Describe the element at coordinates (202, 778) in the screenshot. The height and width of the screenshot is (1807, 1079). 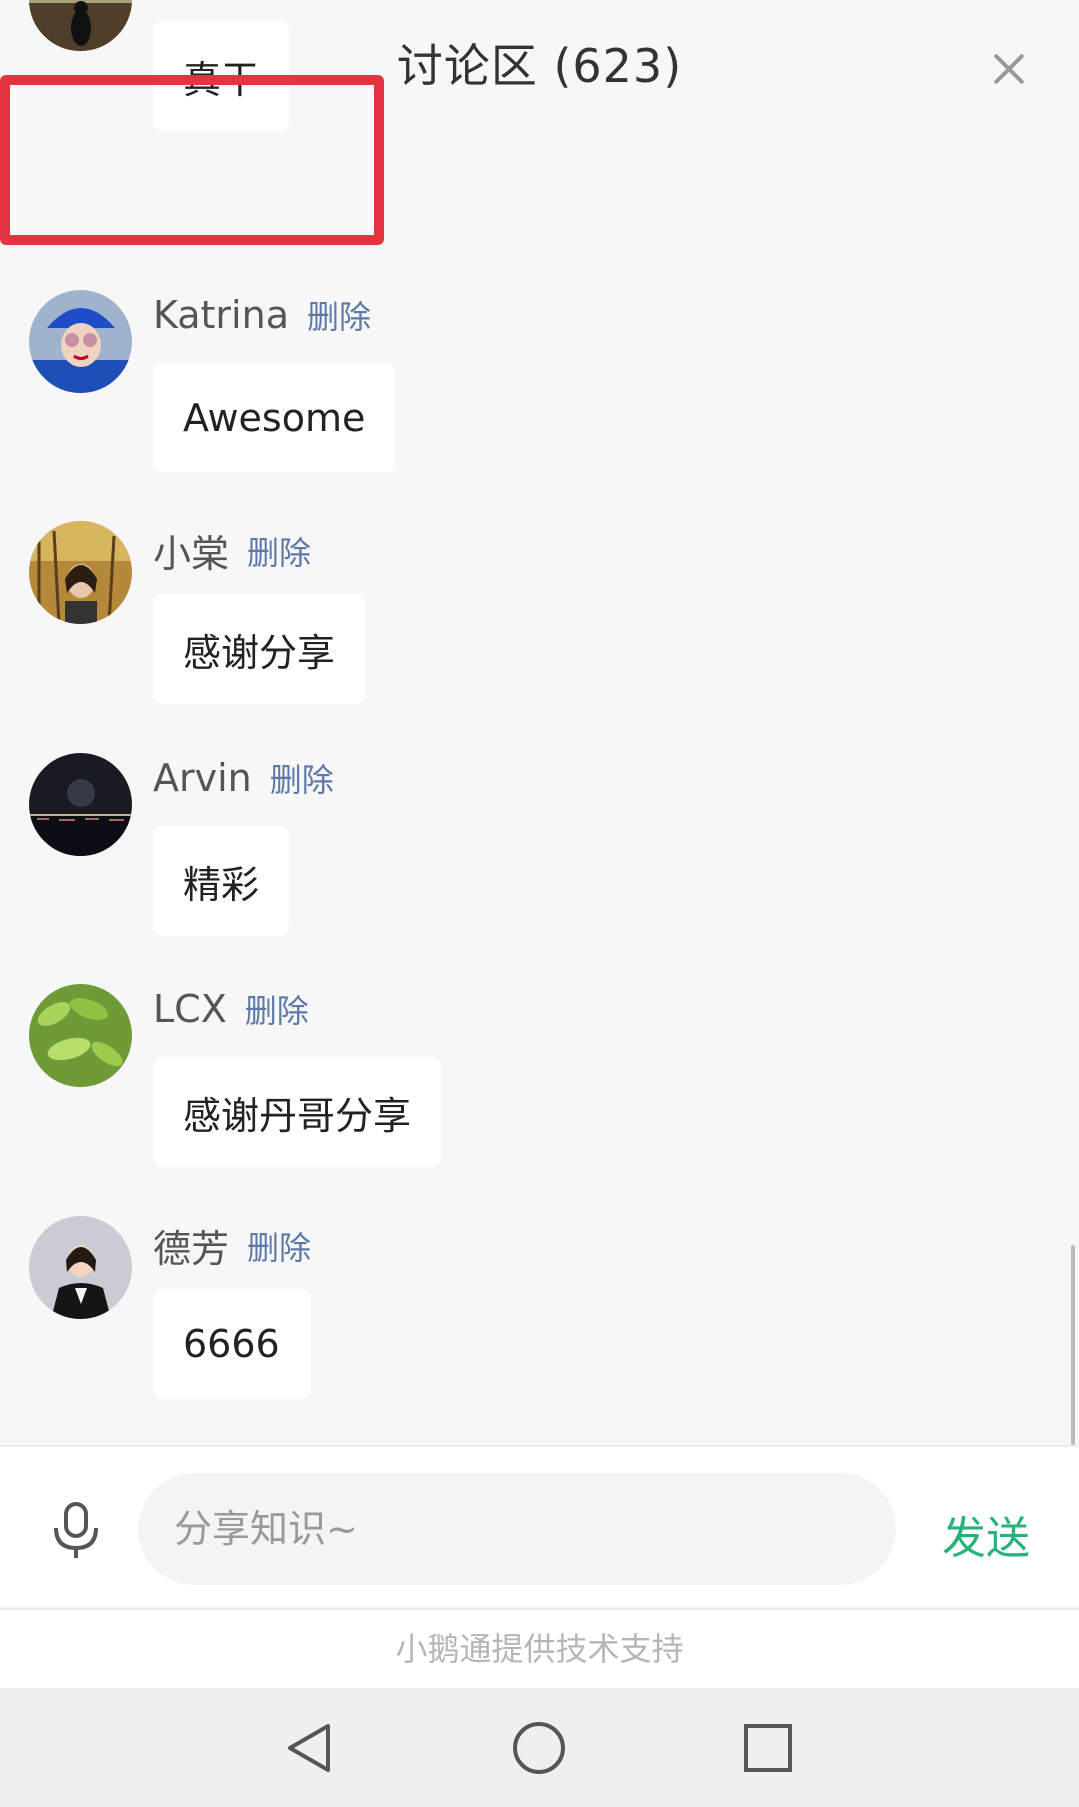
I see `comment-author: Arvin` at that location.